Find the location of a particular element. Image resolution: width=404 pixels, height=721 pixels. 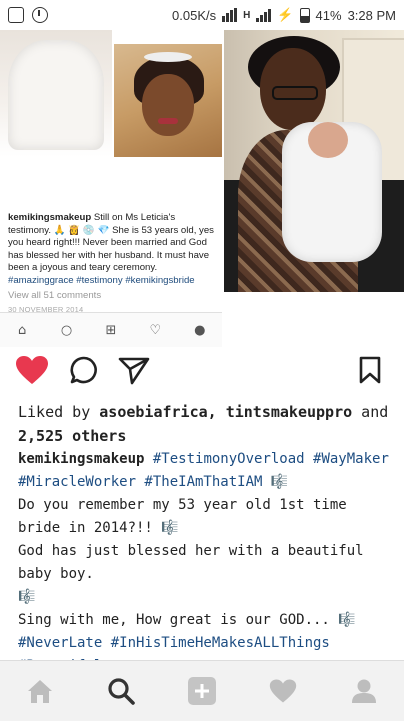

like-count: 2,525 is located at coordinates (40, 436).